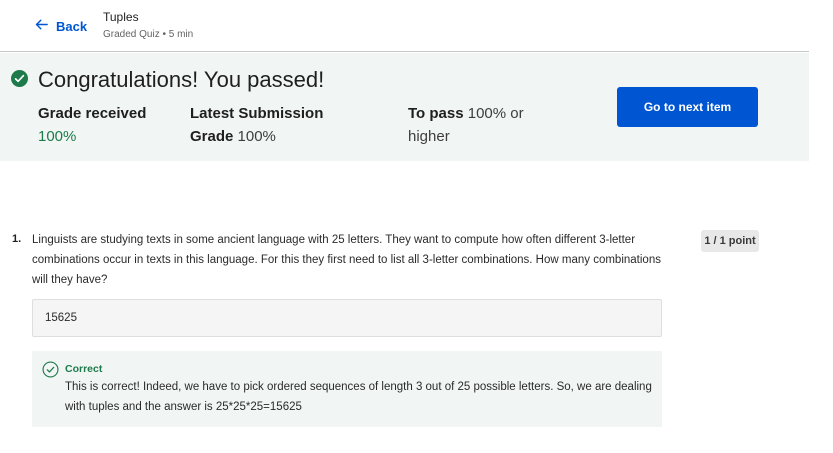  What do you see at coordinates (121, 17) in the screenshot?
I see `page-title: Tuples` at bounding box center [121, 17].